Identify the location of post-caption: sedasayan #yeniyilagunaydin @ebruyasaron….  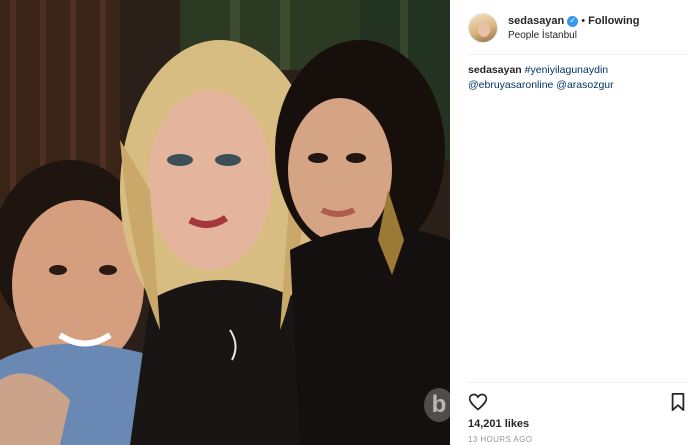
(575, 78).